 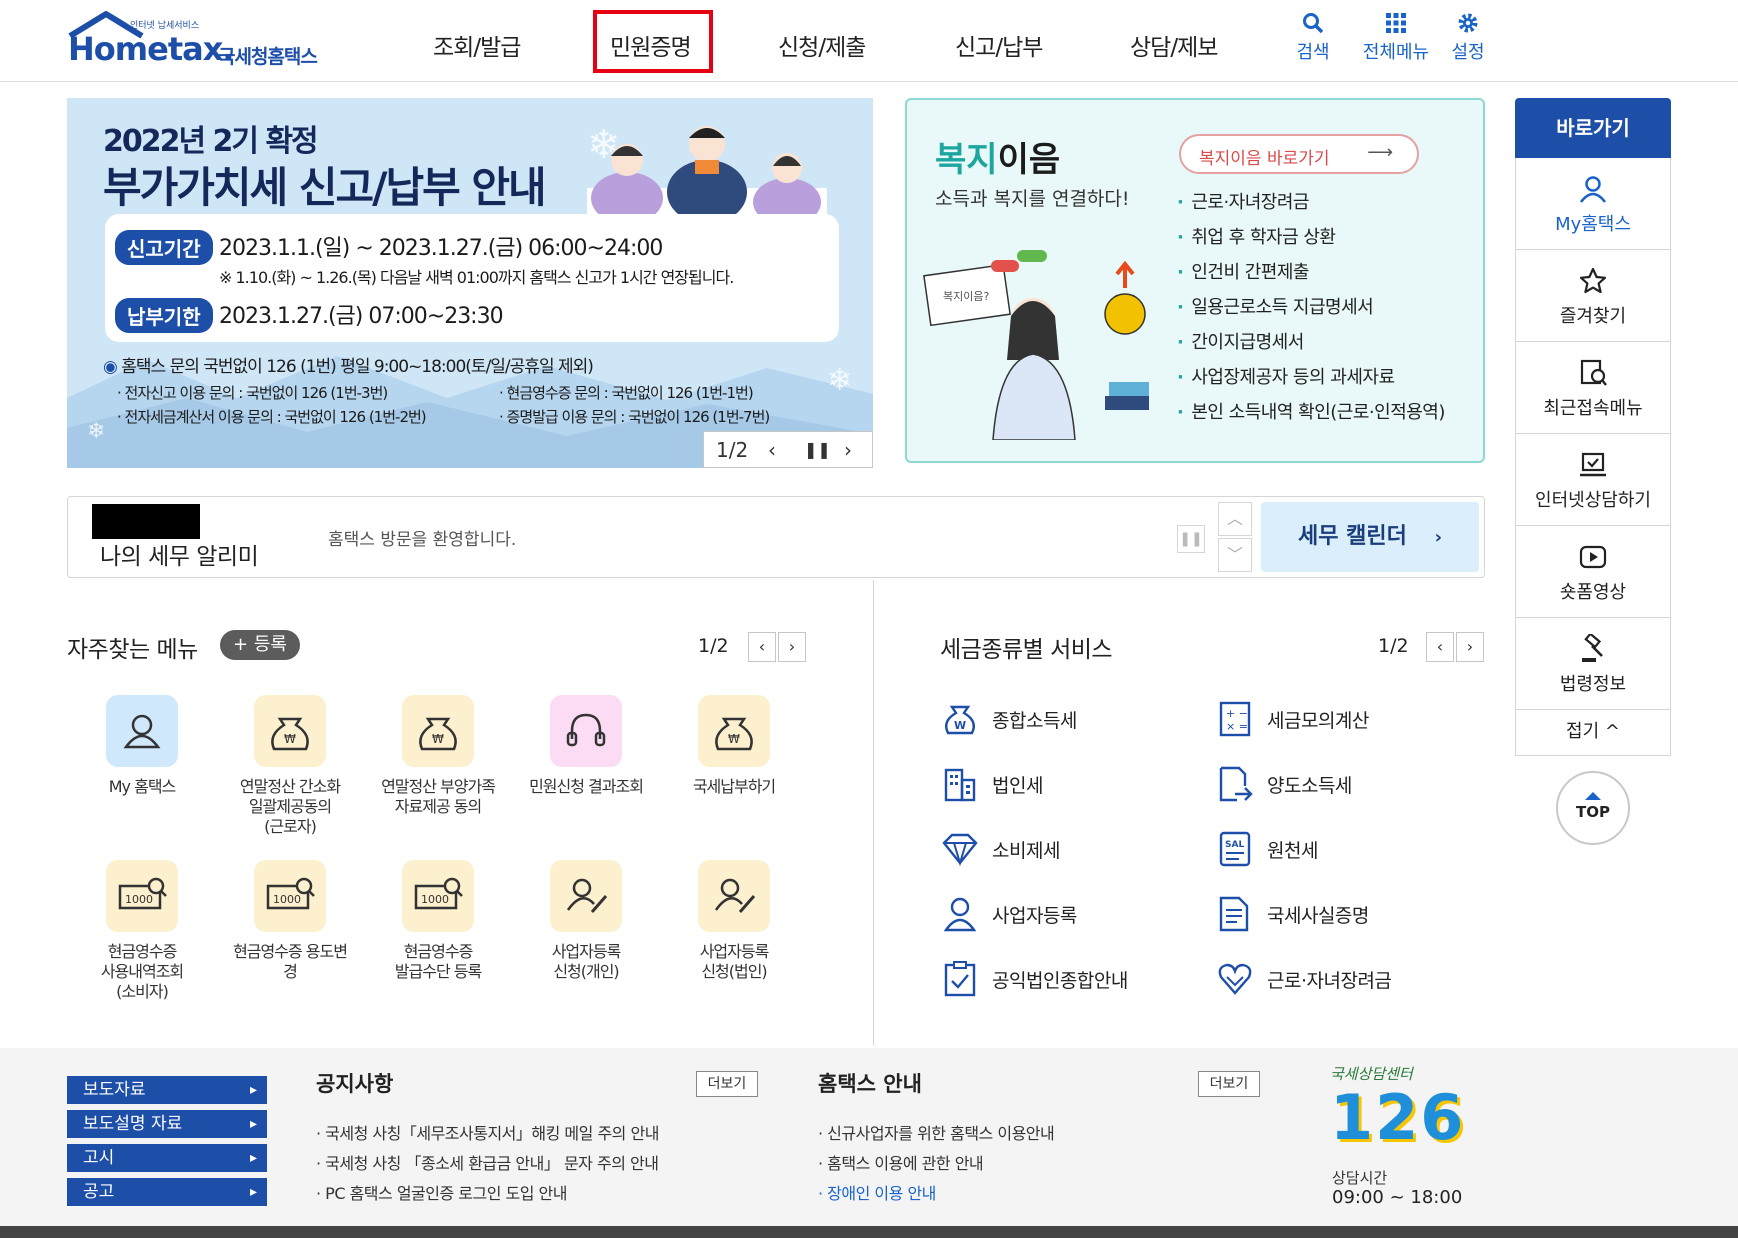 What do you see at coordinates (487, 1195) in the screenshot?
I see `notice-item: PC 홈택스 얼굴인증 로그인 도입 안내` at bounding box center [487, 1195].